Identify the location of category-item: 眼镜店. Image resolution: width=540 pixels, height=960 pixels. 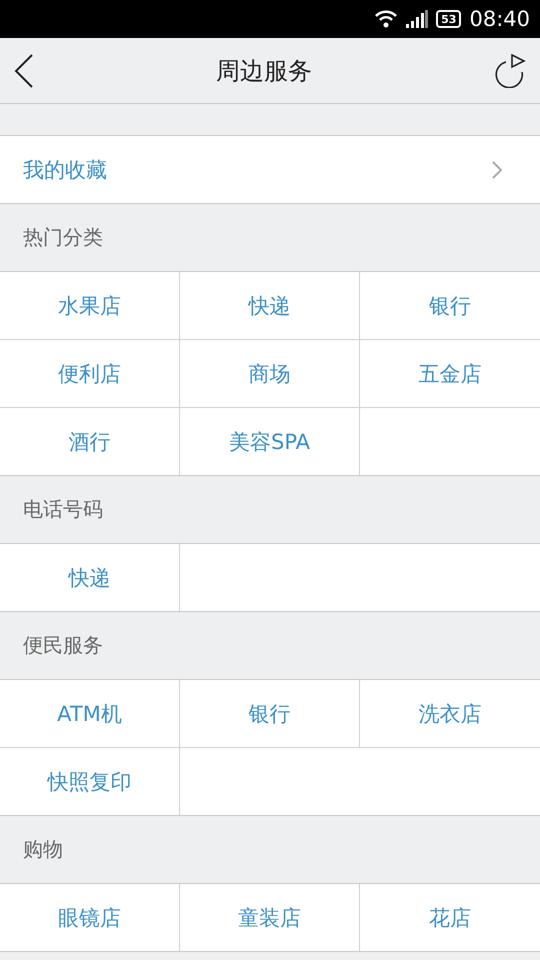
(90, 917).